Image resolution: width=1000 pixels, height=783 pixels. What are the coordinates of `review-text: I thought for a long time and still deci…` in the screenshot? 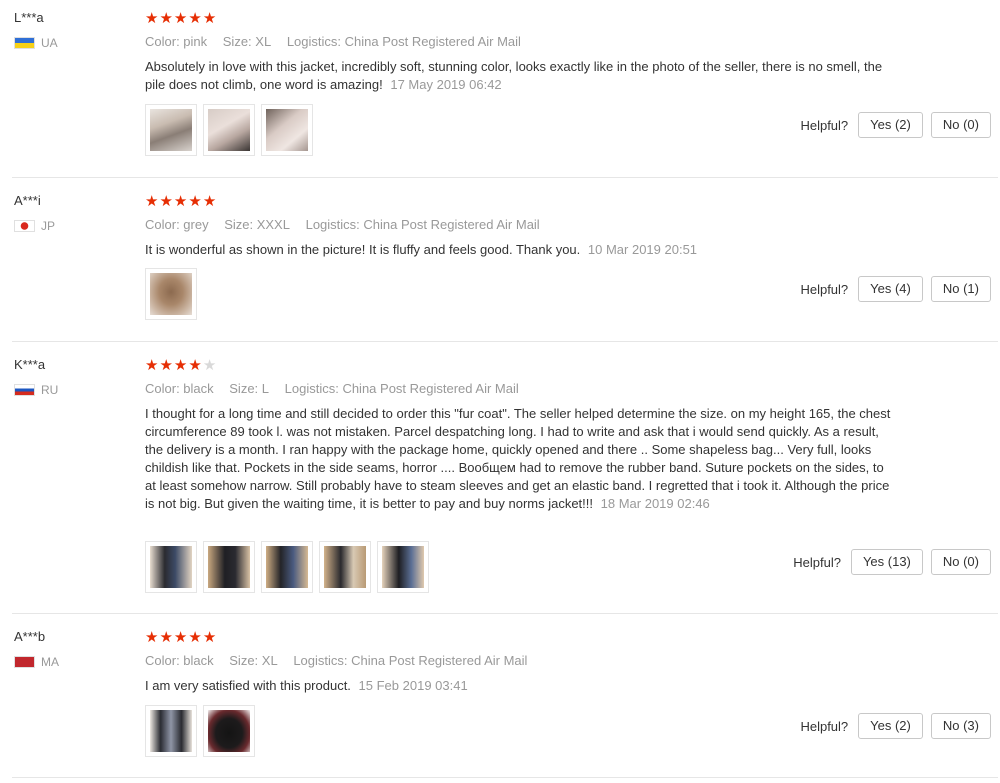 It's located at (520, 459).